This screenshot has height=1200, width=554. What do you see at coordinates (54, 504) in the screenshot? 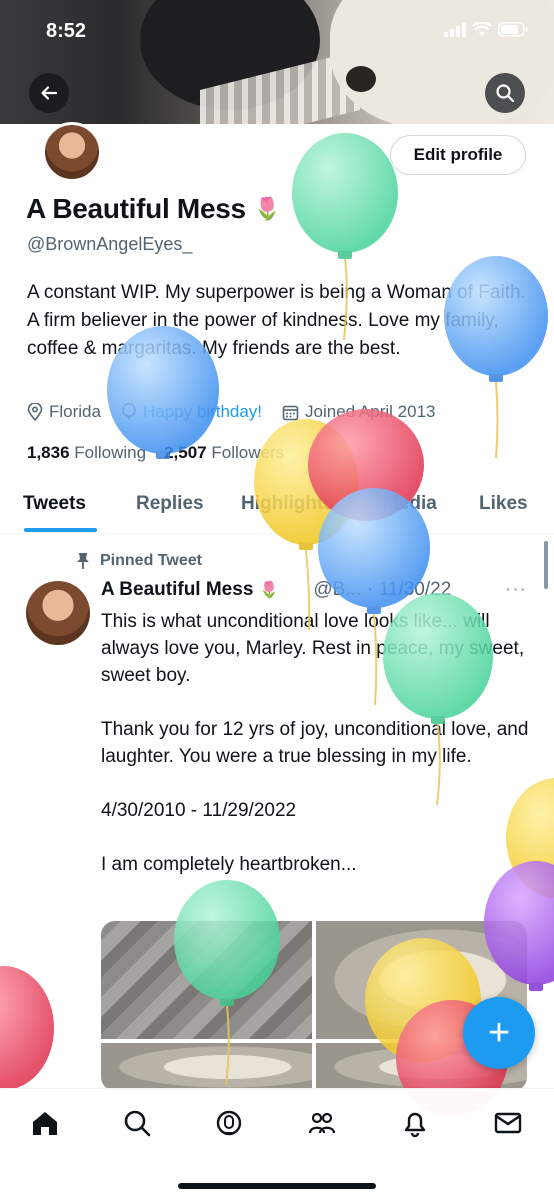
I see `tab-tweets: Tweets` at bounding box center [54, 504].